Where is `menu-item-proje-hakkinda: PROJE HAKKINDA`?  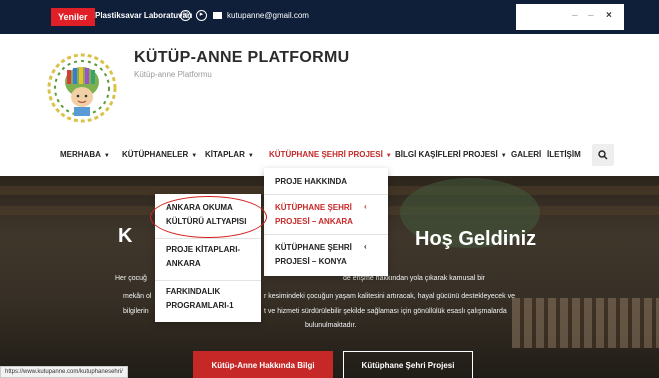 menu-item-proje-hakkinda: PROJE HAKKINDA is located at coordinates (311, 182).